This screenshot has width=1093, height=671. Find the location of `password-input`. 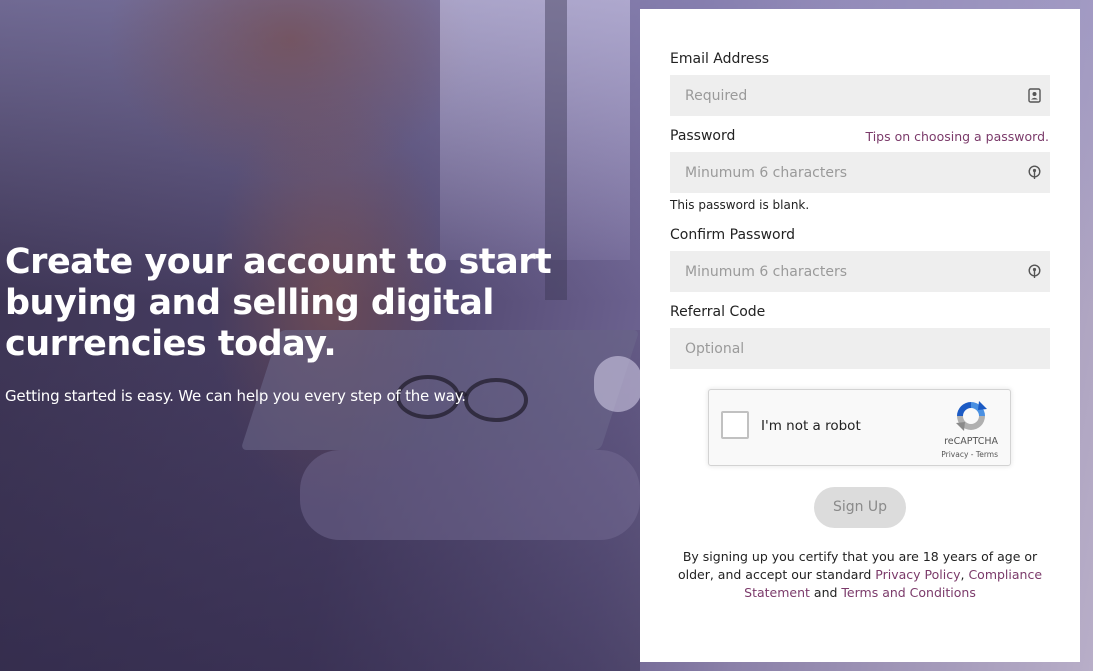

password-input is located at coordinates (840, 172).